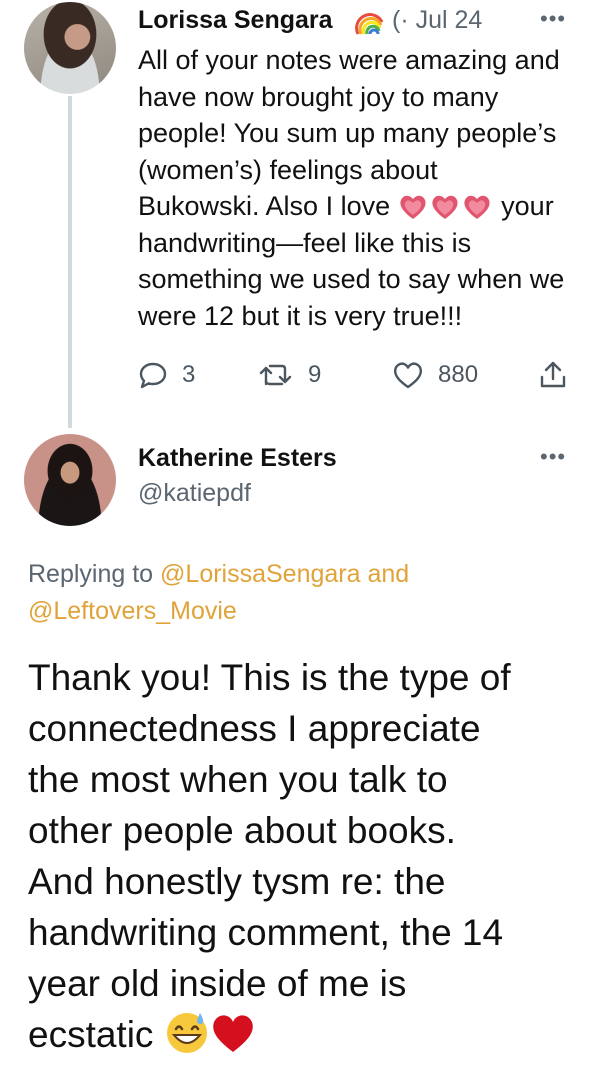 This screenshot has width=599, height=1065. Describe the element at coordinates (266, 932) in the screenshot. I see `tweet-text-line: handwriting comment, the 14` at that location.